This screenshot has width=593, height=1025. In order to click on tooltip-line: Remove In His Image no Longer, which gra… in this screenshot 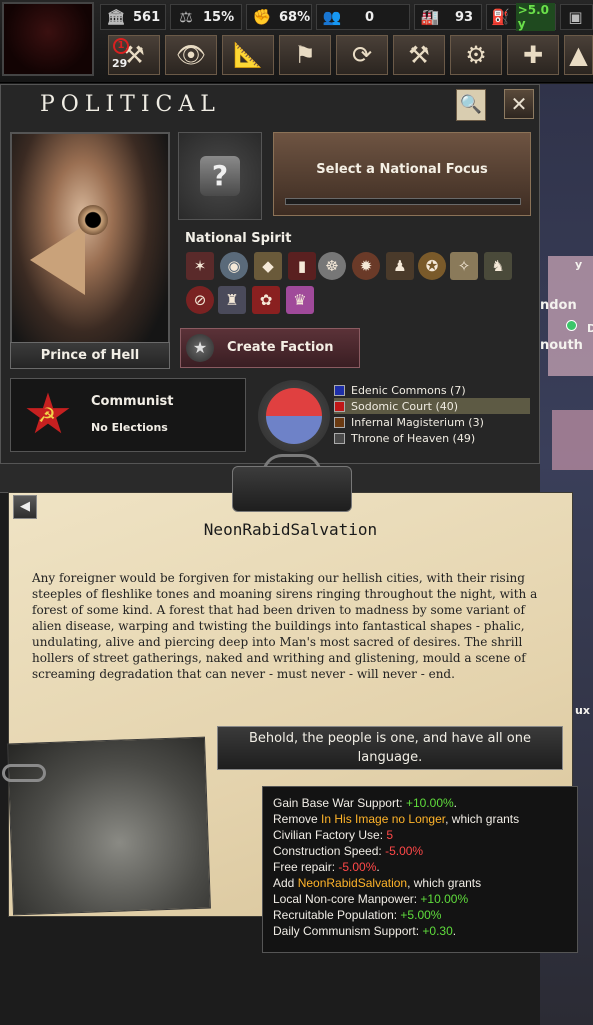, I will do `click(396, 819)`.